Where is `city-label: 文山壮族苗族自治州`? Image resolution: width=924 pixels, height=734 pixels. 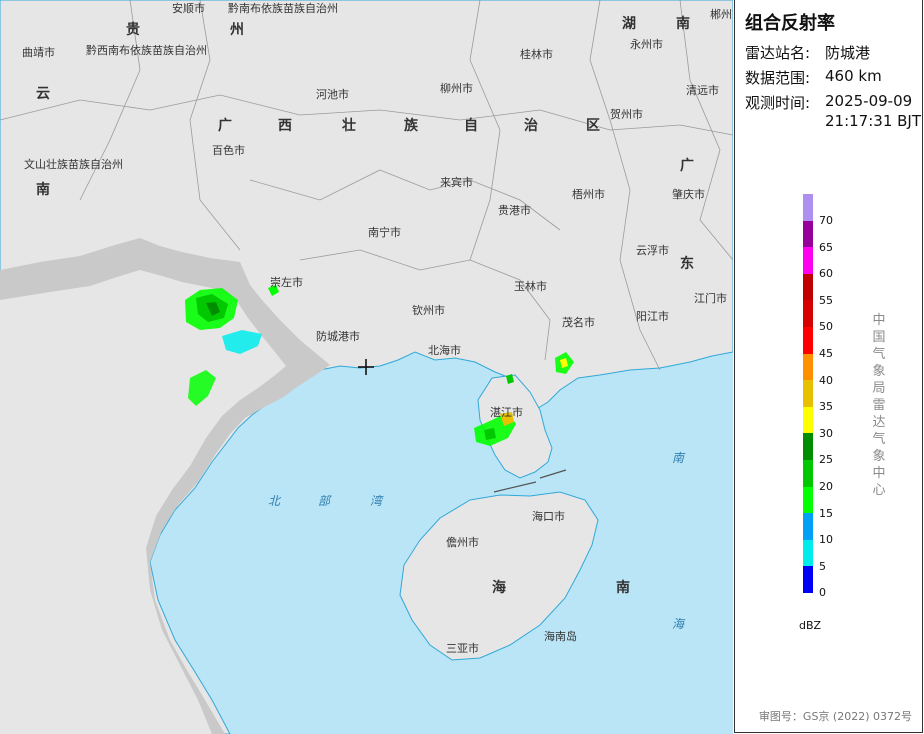 city-label: 文山壮族苗族自治州 is located at coordinates (73, 164).